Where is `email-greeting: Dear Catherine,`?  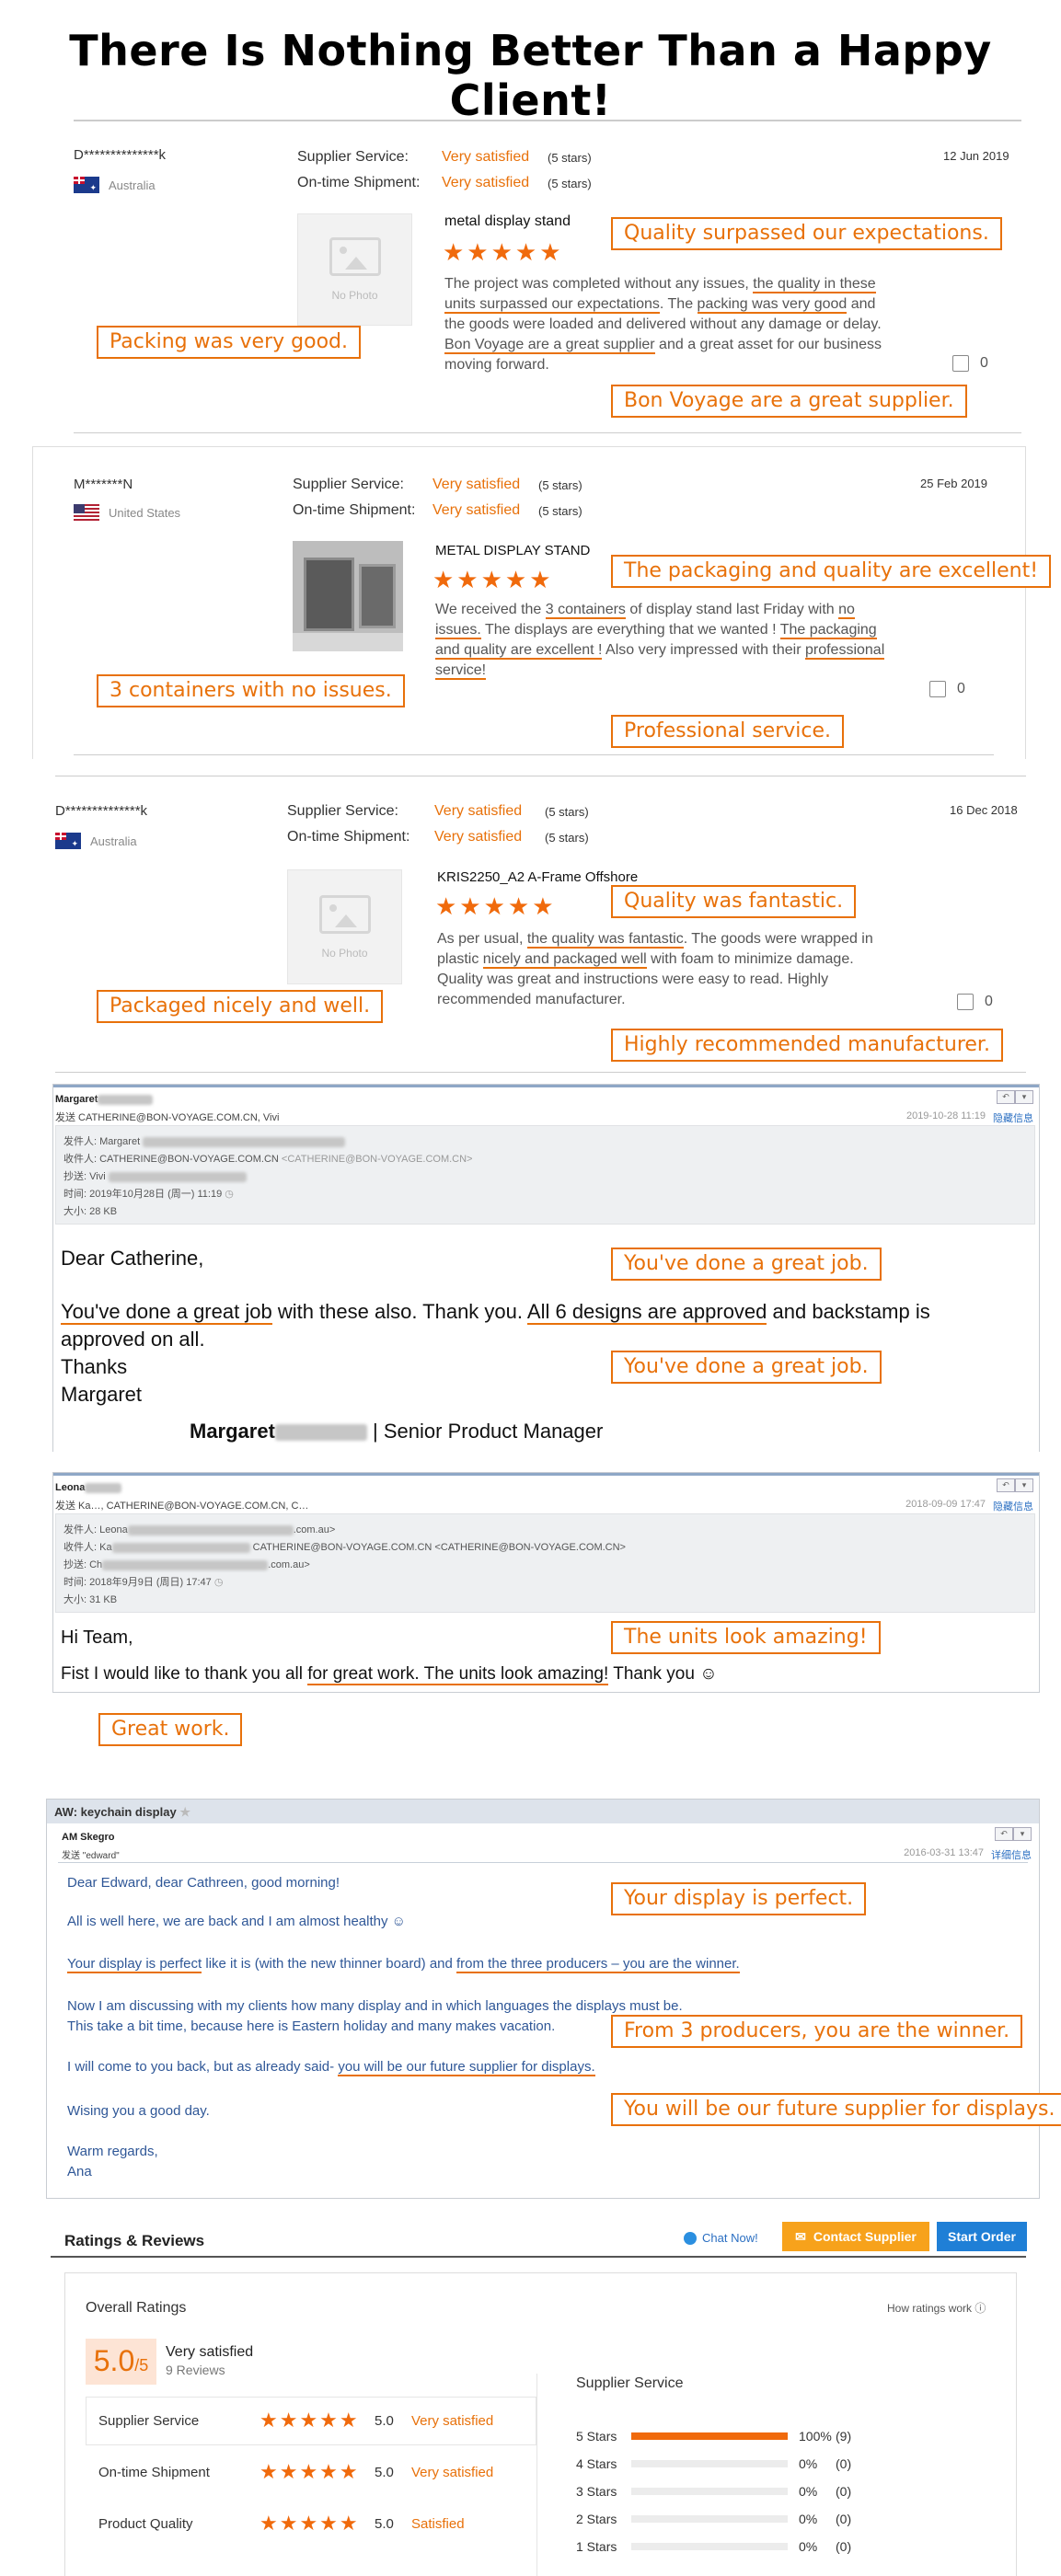
email-greeting: Dear Catherine, is located at coordinates (133, 1258).